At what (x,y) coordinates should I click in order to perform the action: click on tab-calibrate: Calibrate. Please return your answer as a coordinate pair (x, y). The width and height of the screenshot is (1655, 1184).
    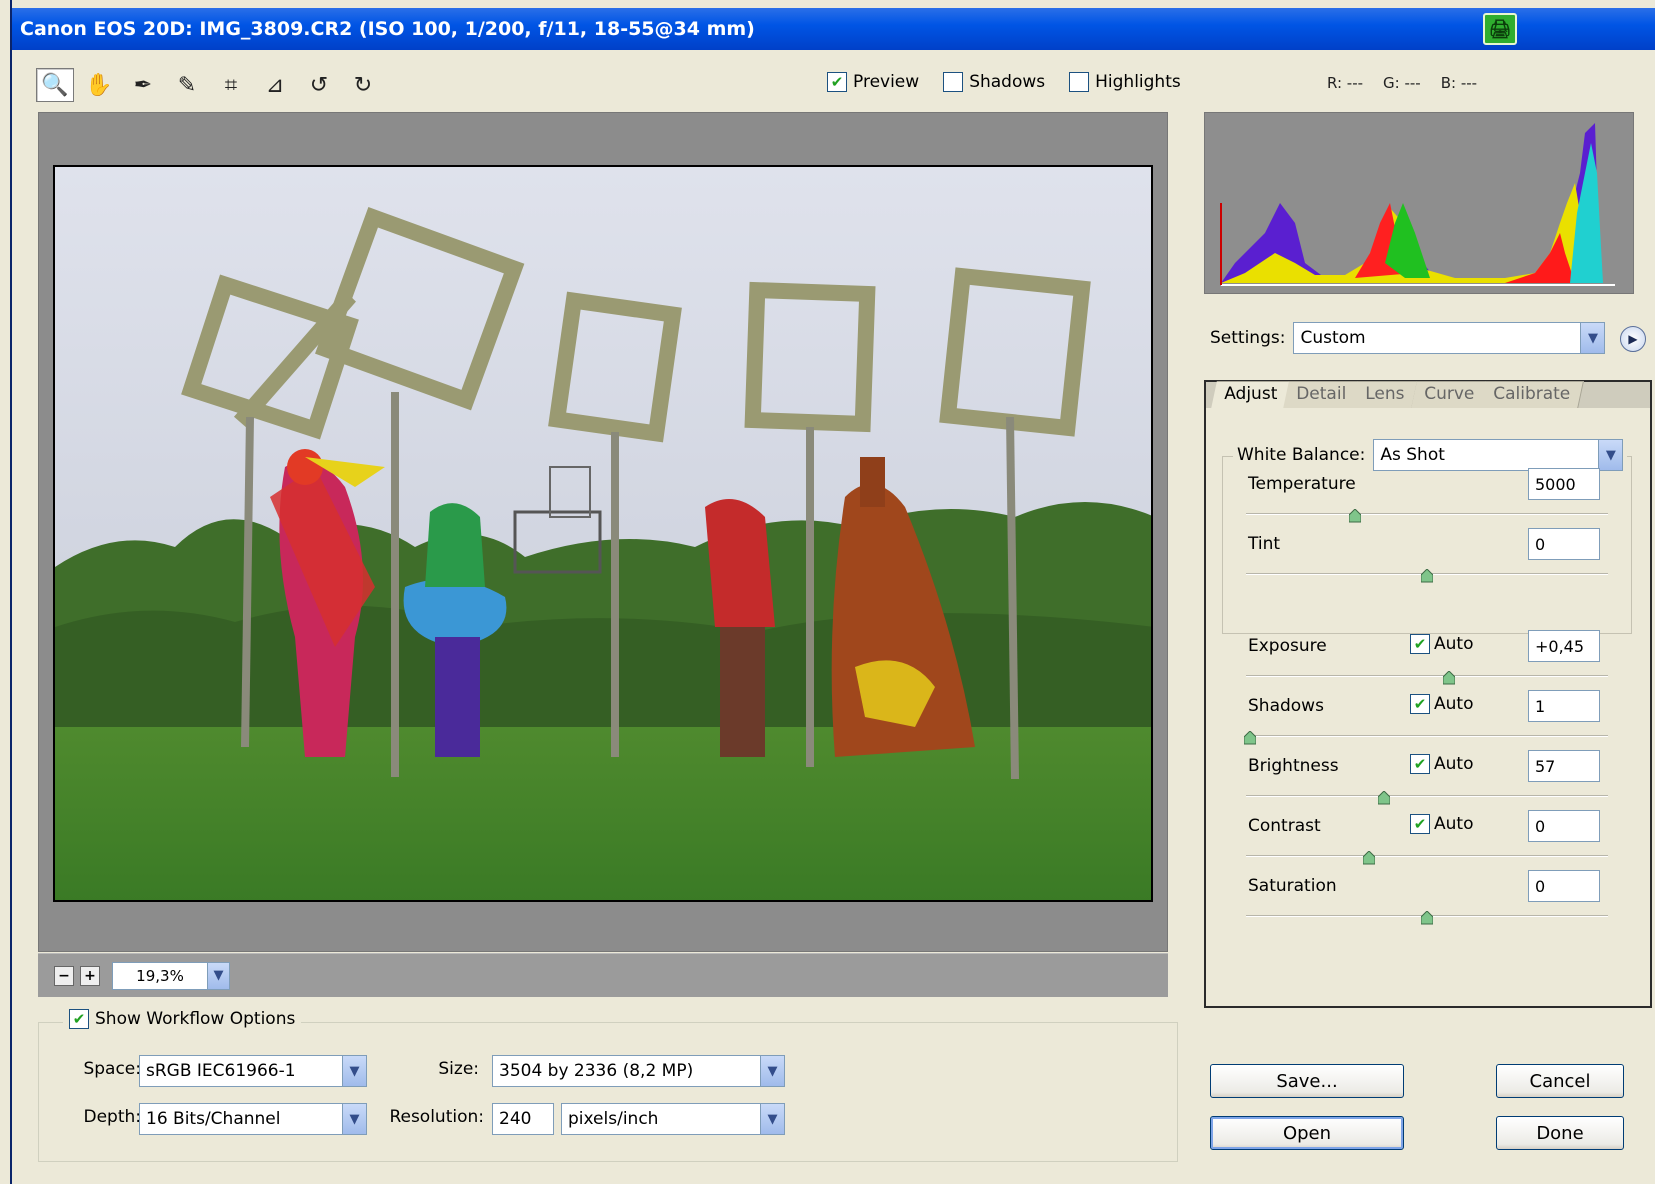
    Looking at the image, I should click on (1531, 395).